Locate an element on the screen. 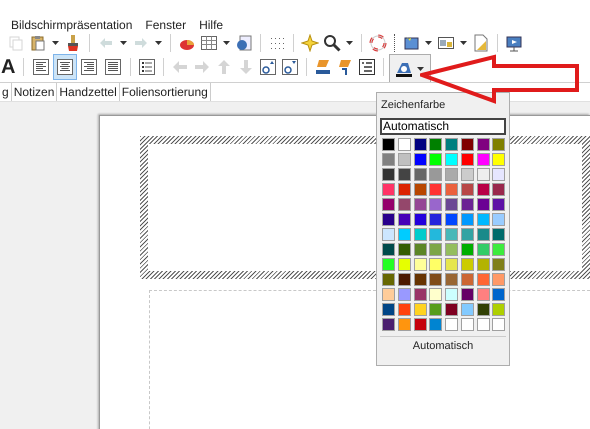  outline-icon is located at coordinates (367, 67).